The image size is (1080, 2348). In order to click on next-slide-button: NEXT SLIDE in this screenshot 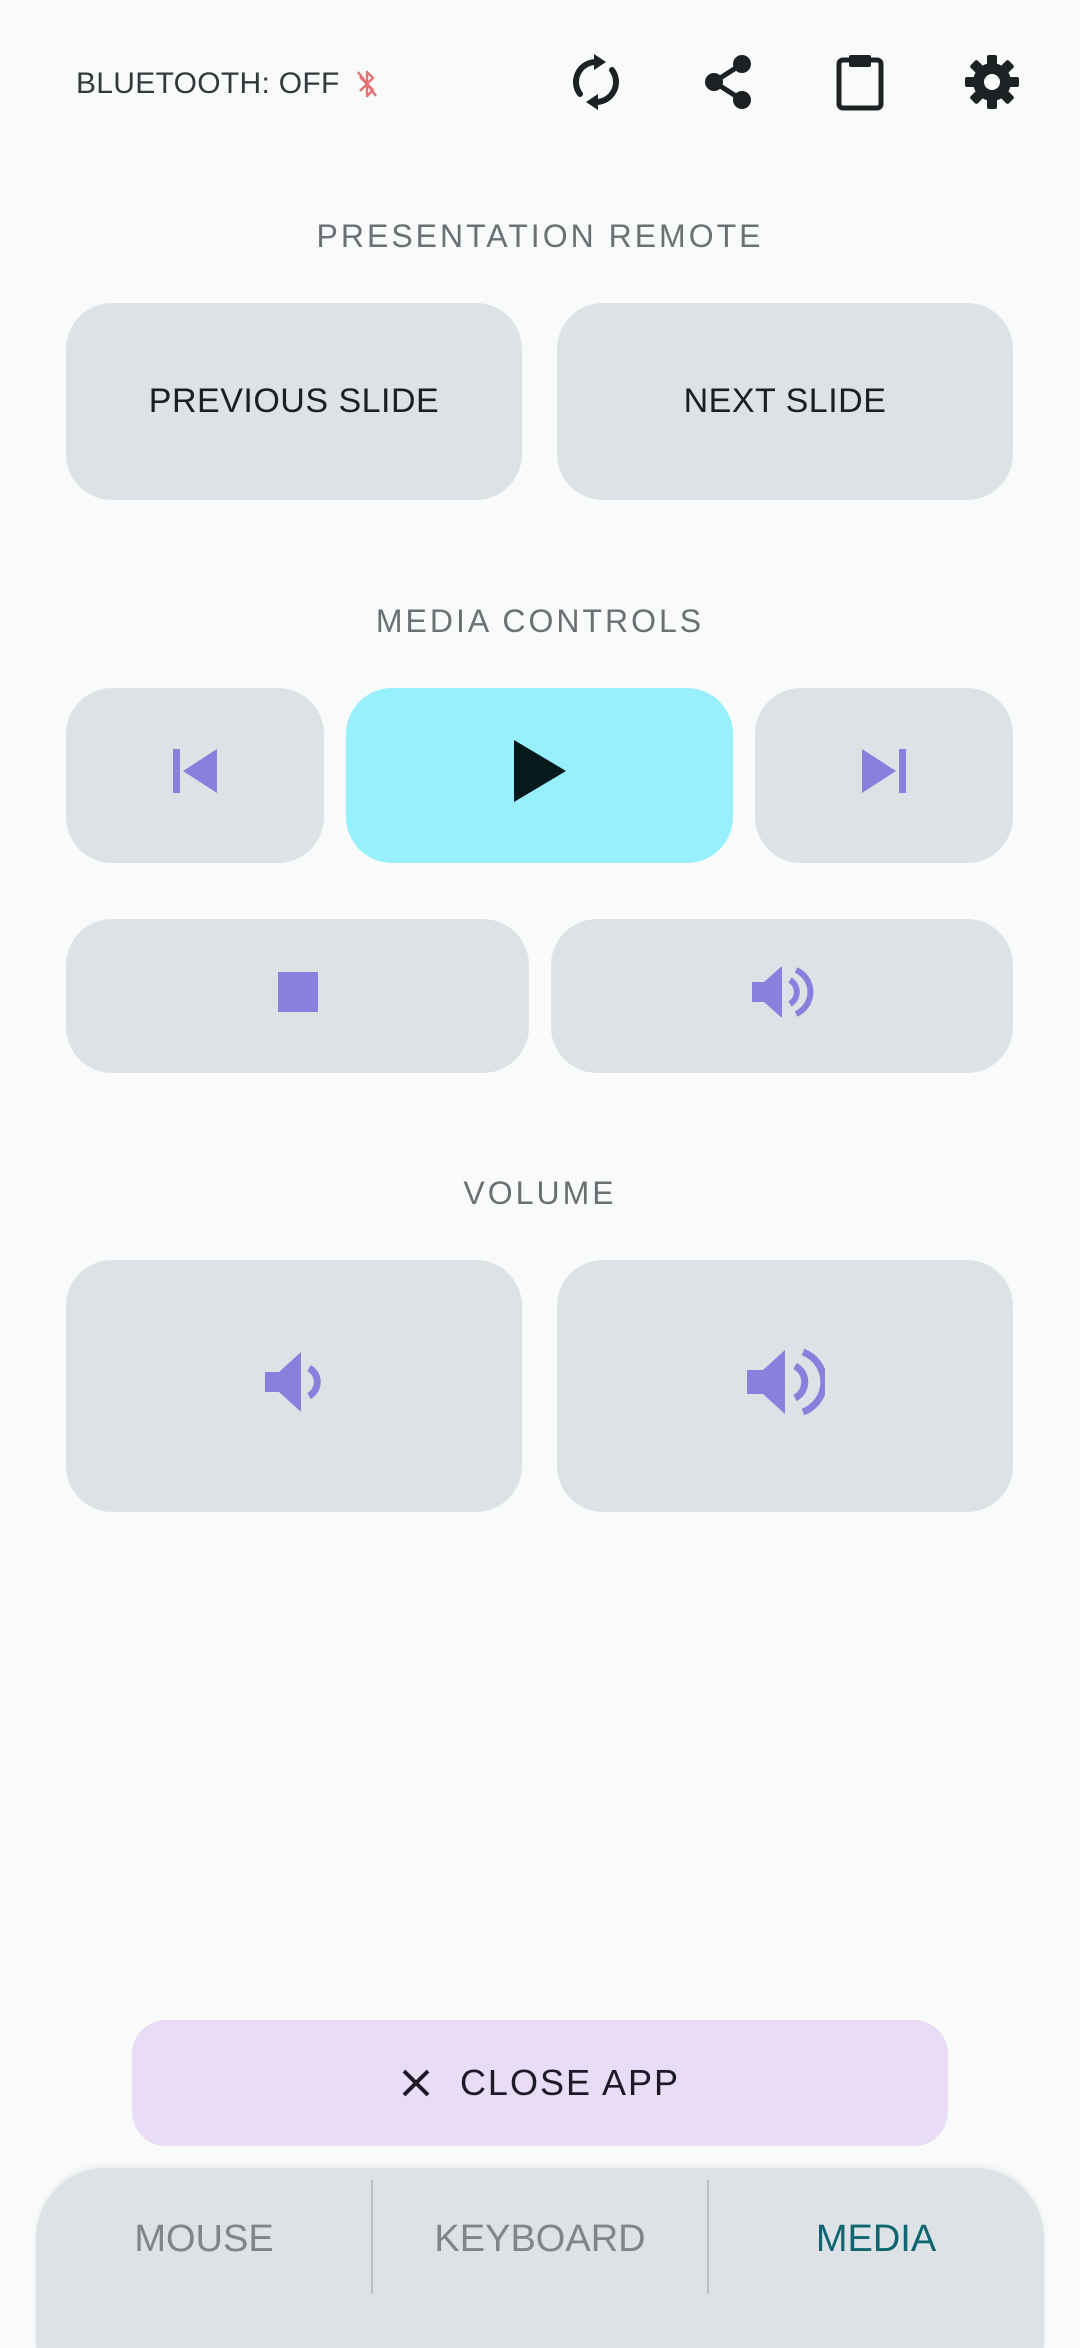, I will do `click(785, 401)`.